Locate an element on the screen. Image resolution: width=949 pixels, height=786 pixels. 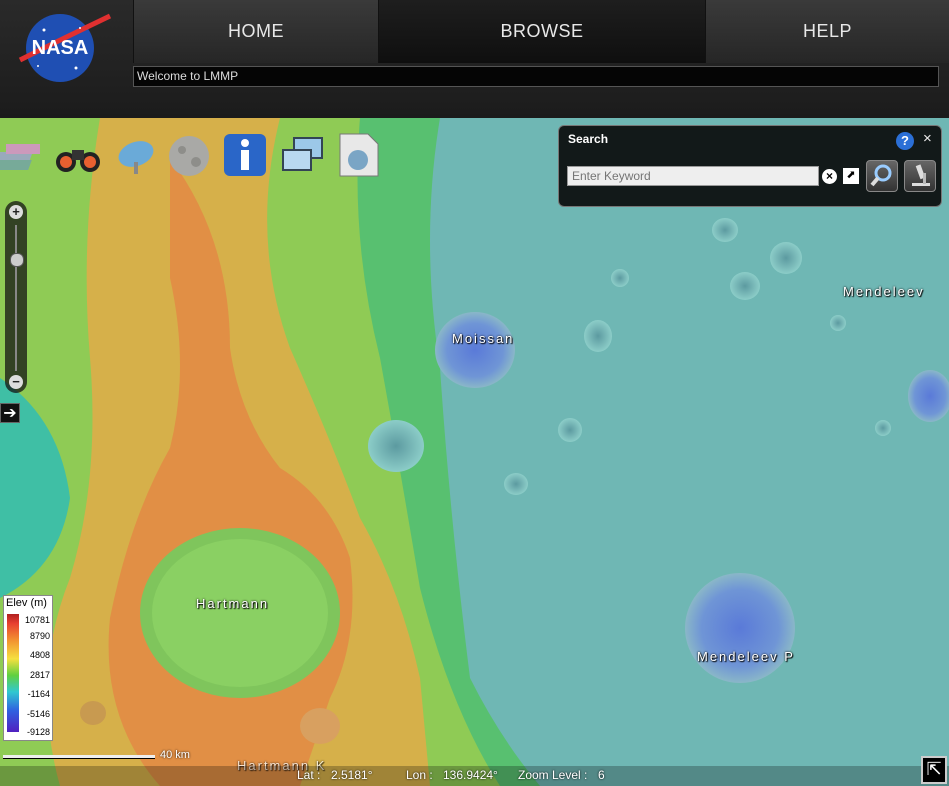
search-button is located at coordinates (882, 176).